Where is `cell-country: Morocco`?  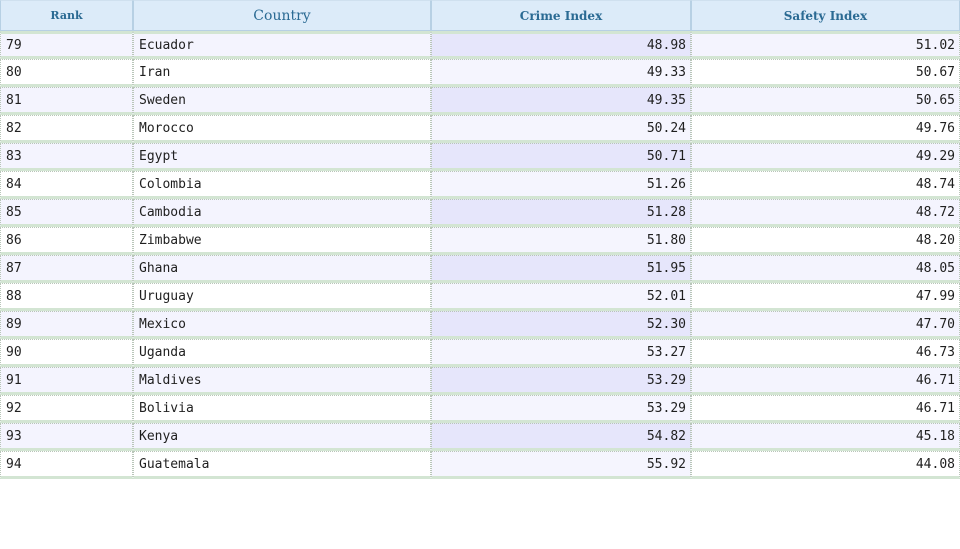
cell-country: Morocco is located at coordinates (282, 129).